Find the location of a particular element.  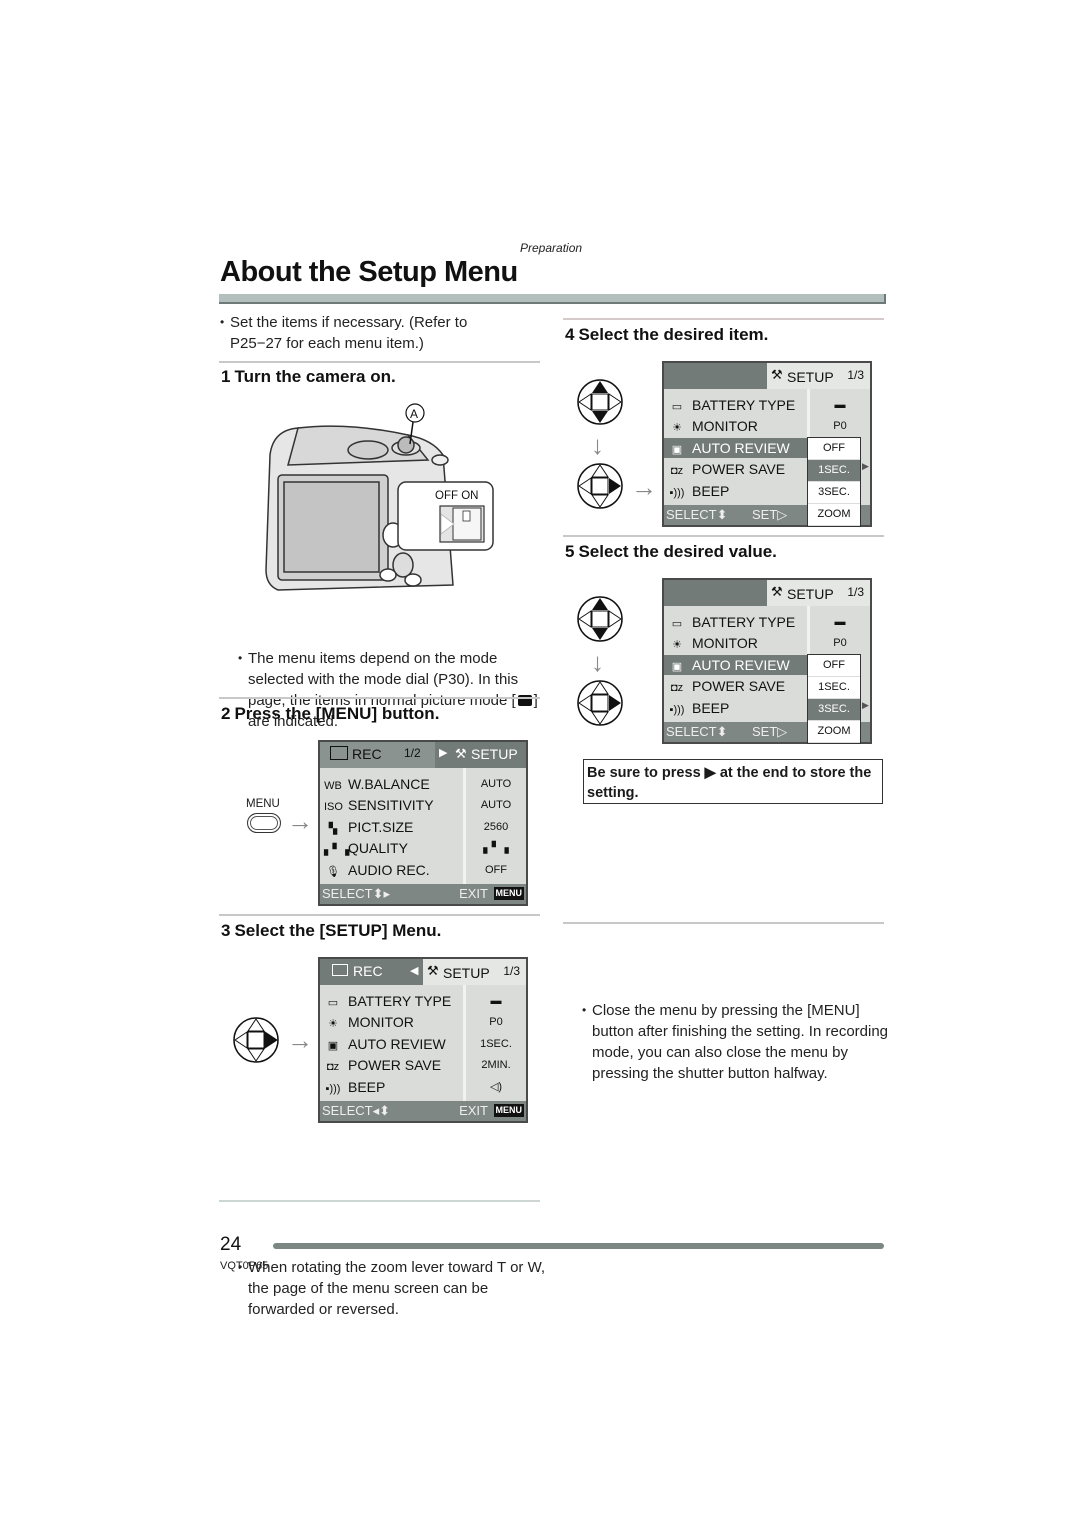

tab-rec: REC ◀ is located at coordinates (371, 972).